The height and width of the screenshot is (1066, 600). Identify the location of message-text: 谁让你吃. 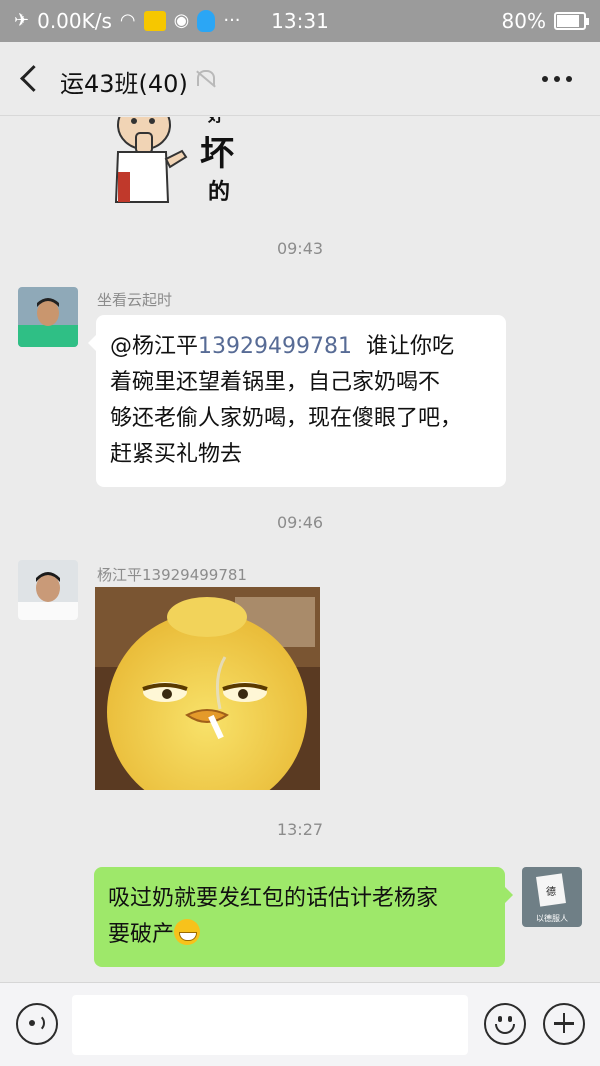
(409, 346).